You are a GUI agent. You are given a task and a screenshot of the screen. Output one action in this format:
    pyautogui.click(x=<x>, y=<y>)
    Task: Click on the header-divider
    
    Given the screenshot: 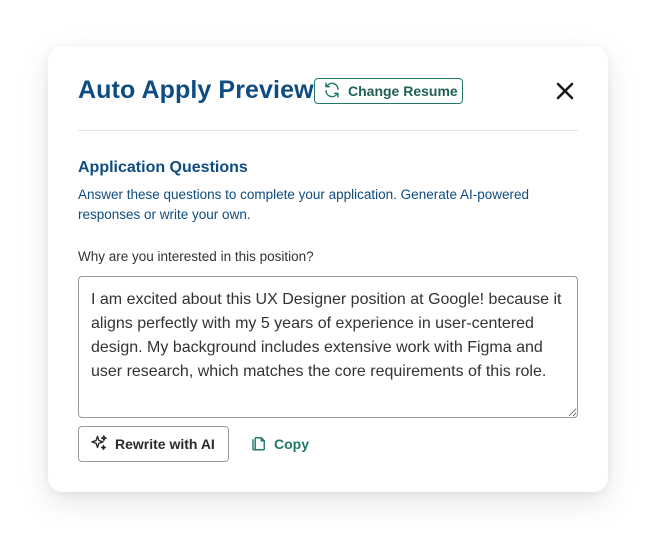 What is the action you would take?
    pyautogui.click(x=328, y=130)
    